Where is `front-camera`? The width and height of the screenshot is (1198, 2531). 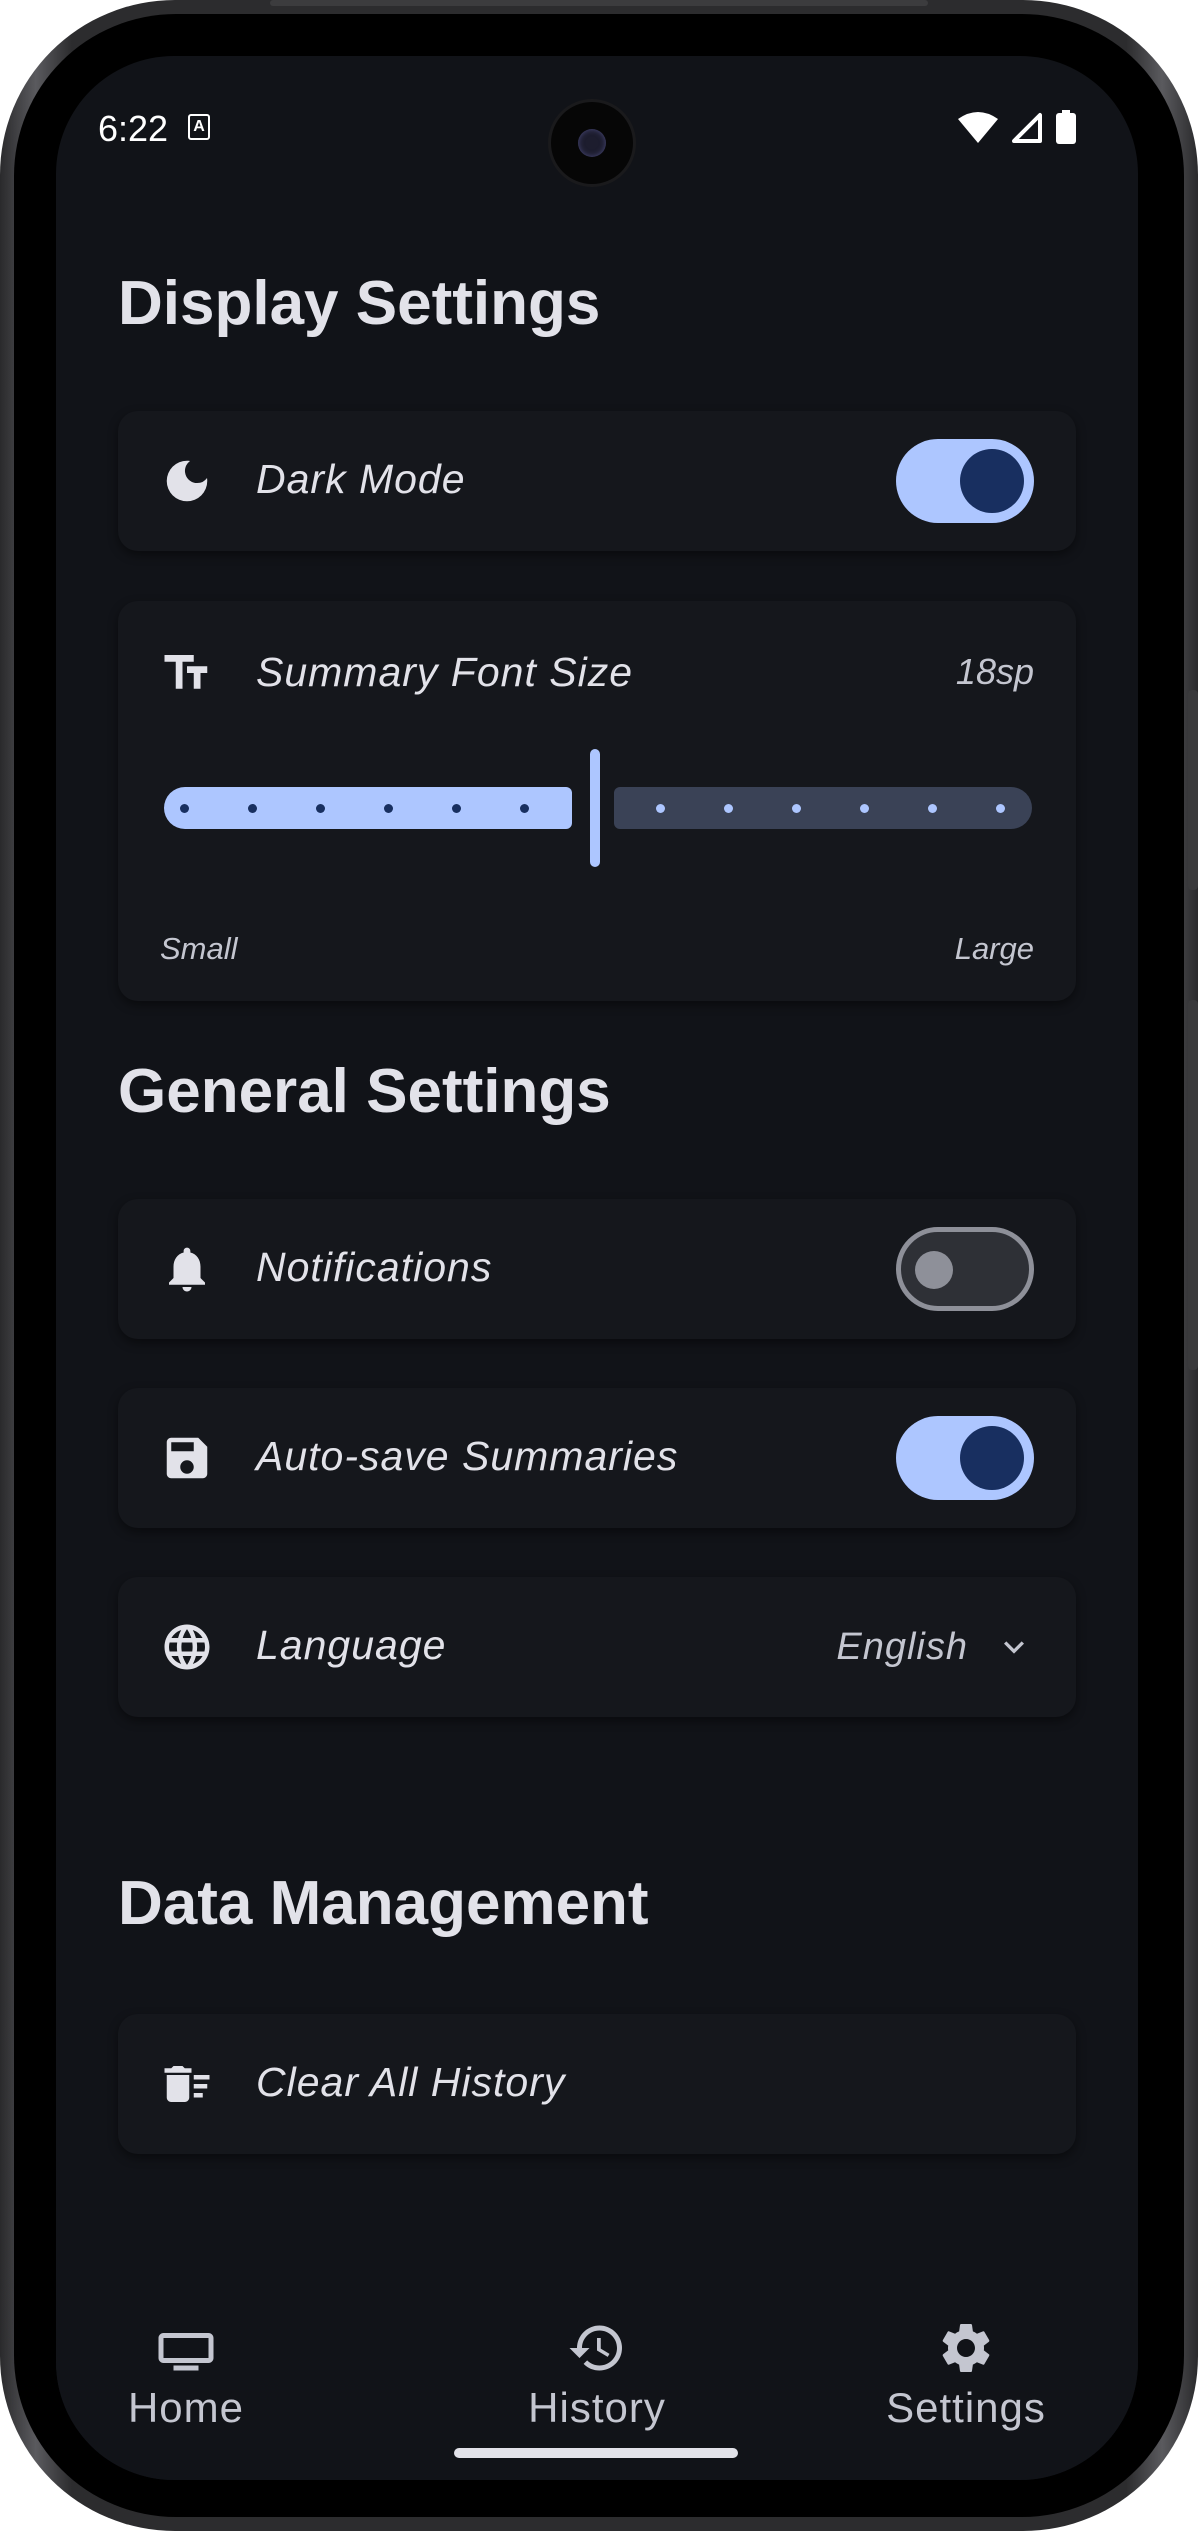 front-camera is located at coordinates (592, 143).